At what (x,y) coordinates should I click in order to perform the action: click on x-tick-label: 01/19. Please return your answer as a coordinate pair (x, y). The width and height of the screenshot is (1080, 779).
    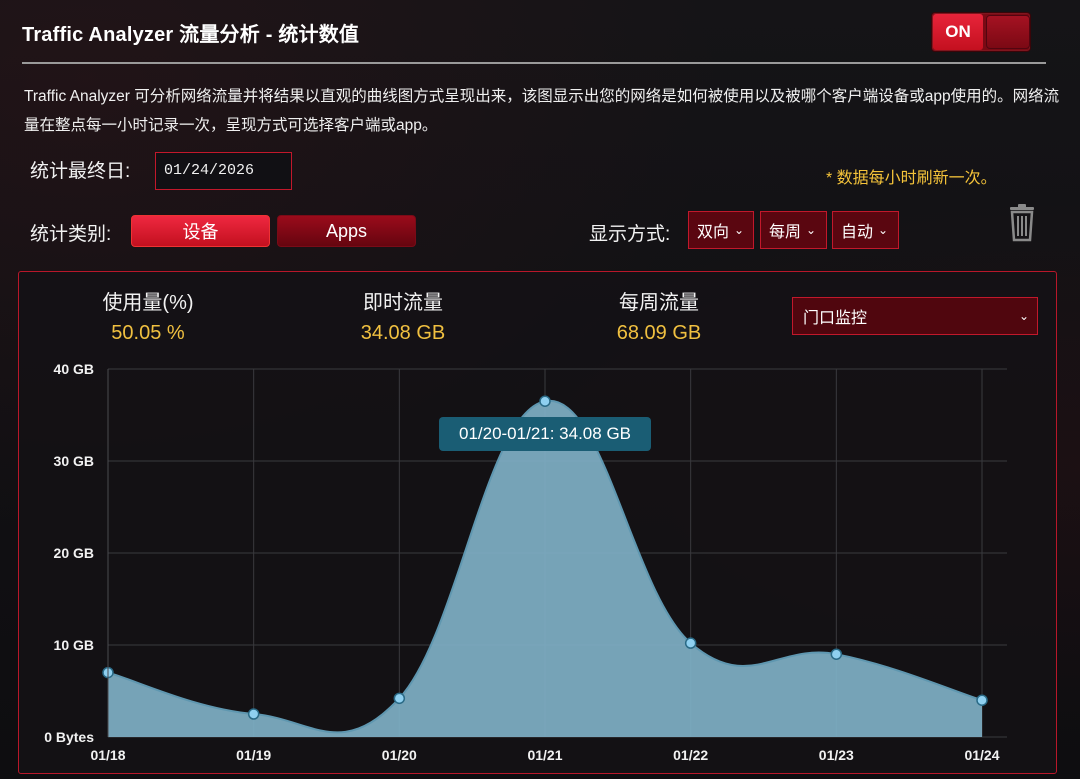
    Looking at the image, I should click on (253, 755).